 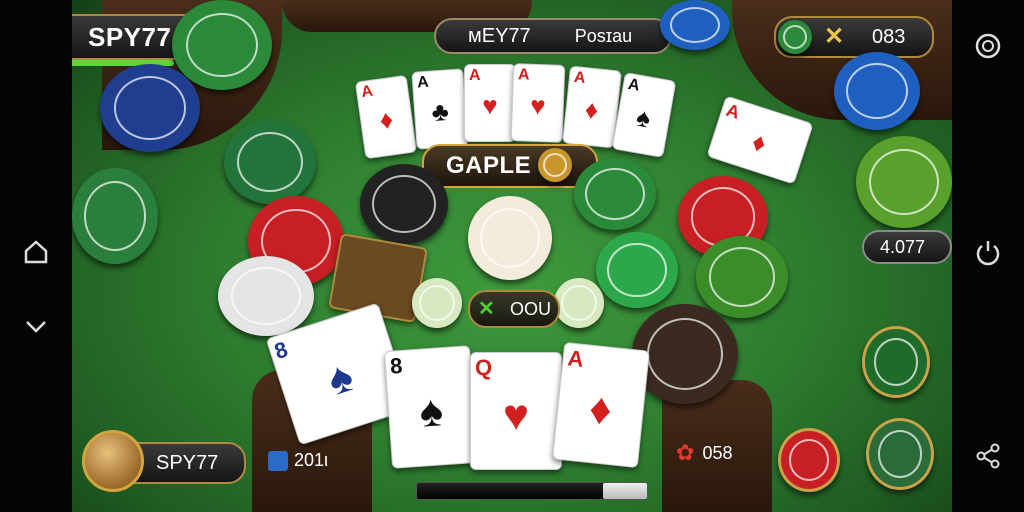 What do you see at coordinates (489, 165) in the screenshot?
I see `gaple-label: GAPLE` at bounding box center [489, 165].